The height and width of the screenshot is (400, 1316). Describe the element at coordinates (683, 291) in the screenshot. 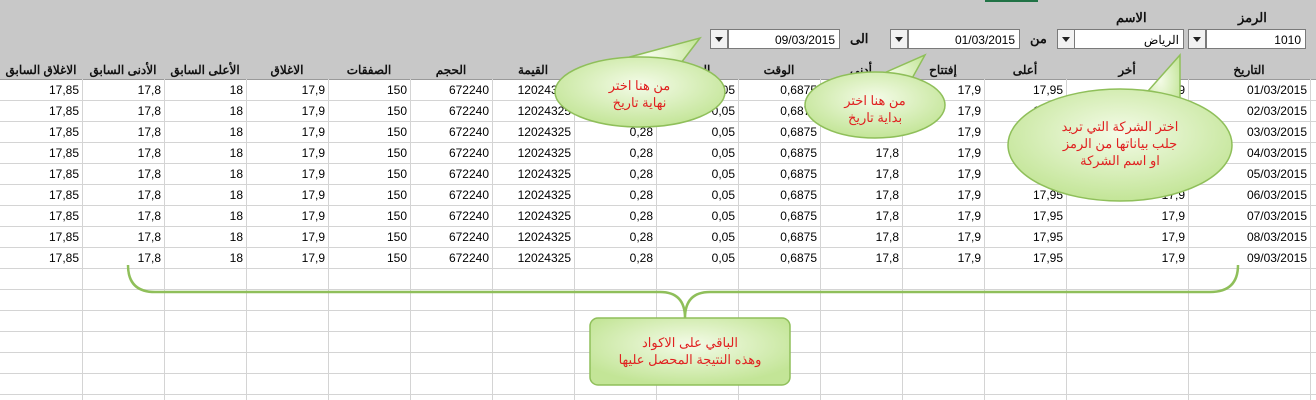

I see `result-brace` at that location.